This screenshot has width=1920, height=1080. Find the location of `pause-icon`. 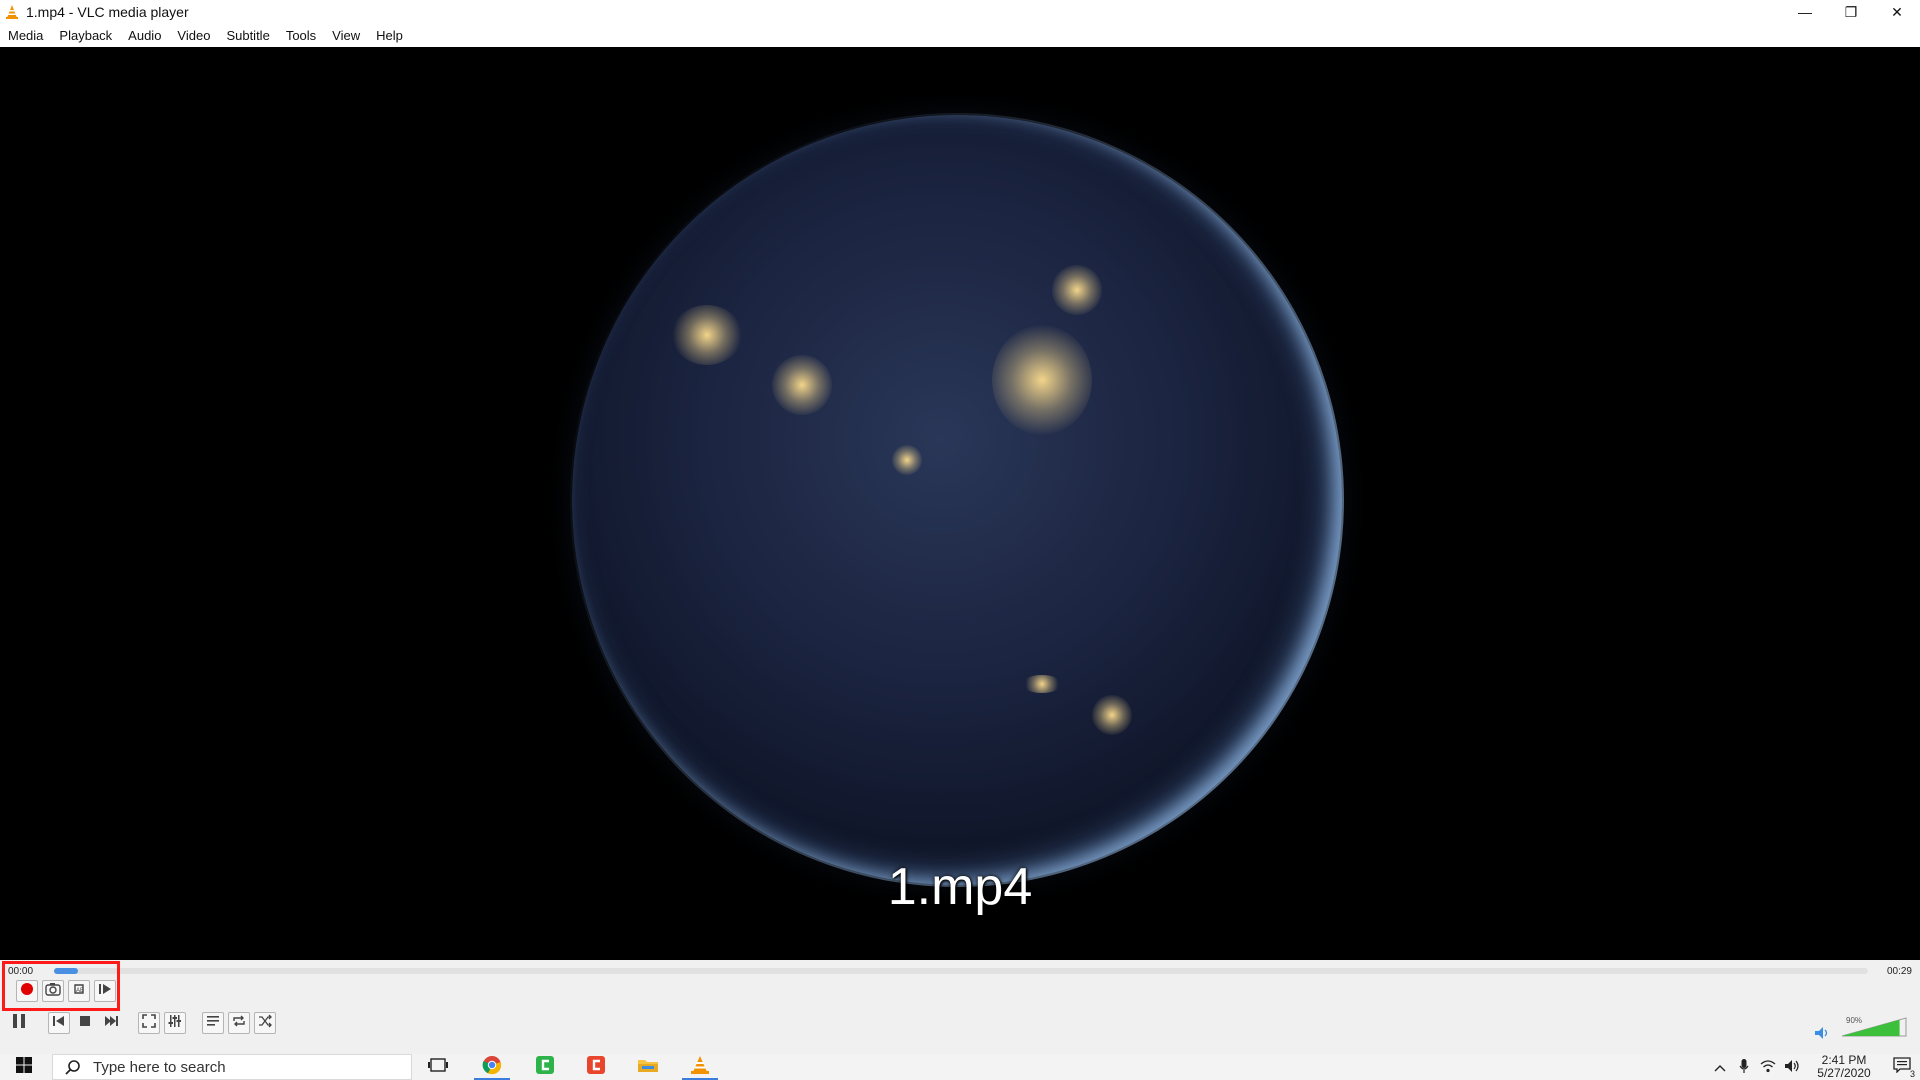

pause-icon is located at coordinates (19, 1023).